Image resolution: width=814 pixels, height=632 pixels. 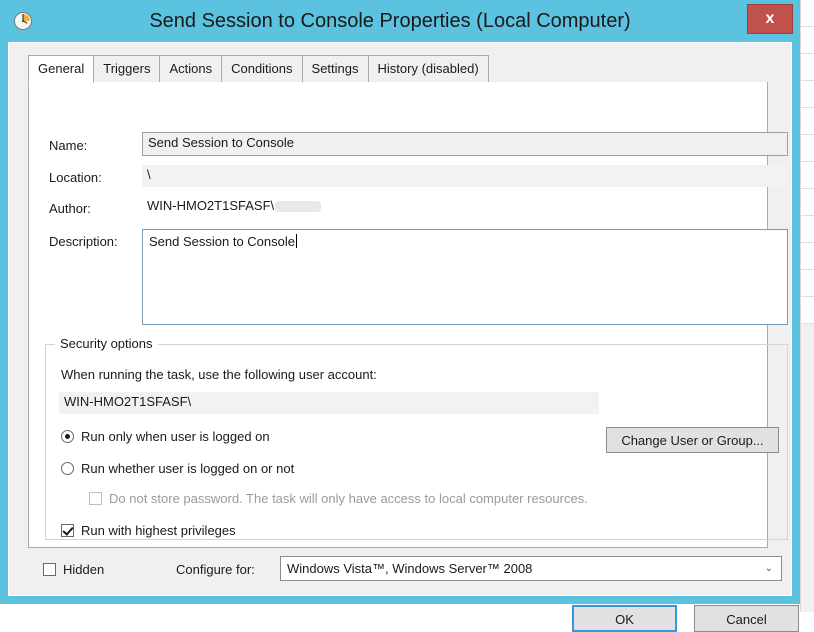 I want to click on security-options-legend: Security options, so click(x=106, y=343).